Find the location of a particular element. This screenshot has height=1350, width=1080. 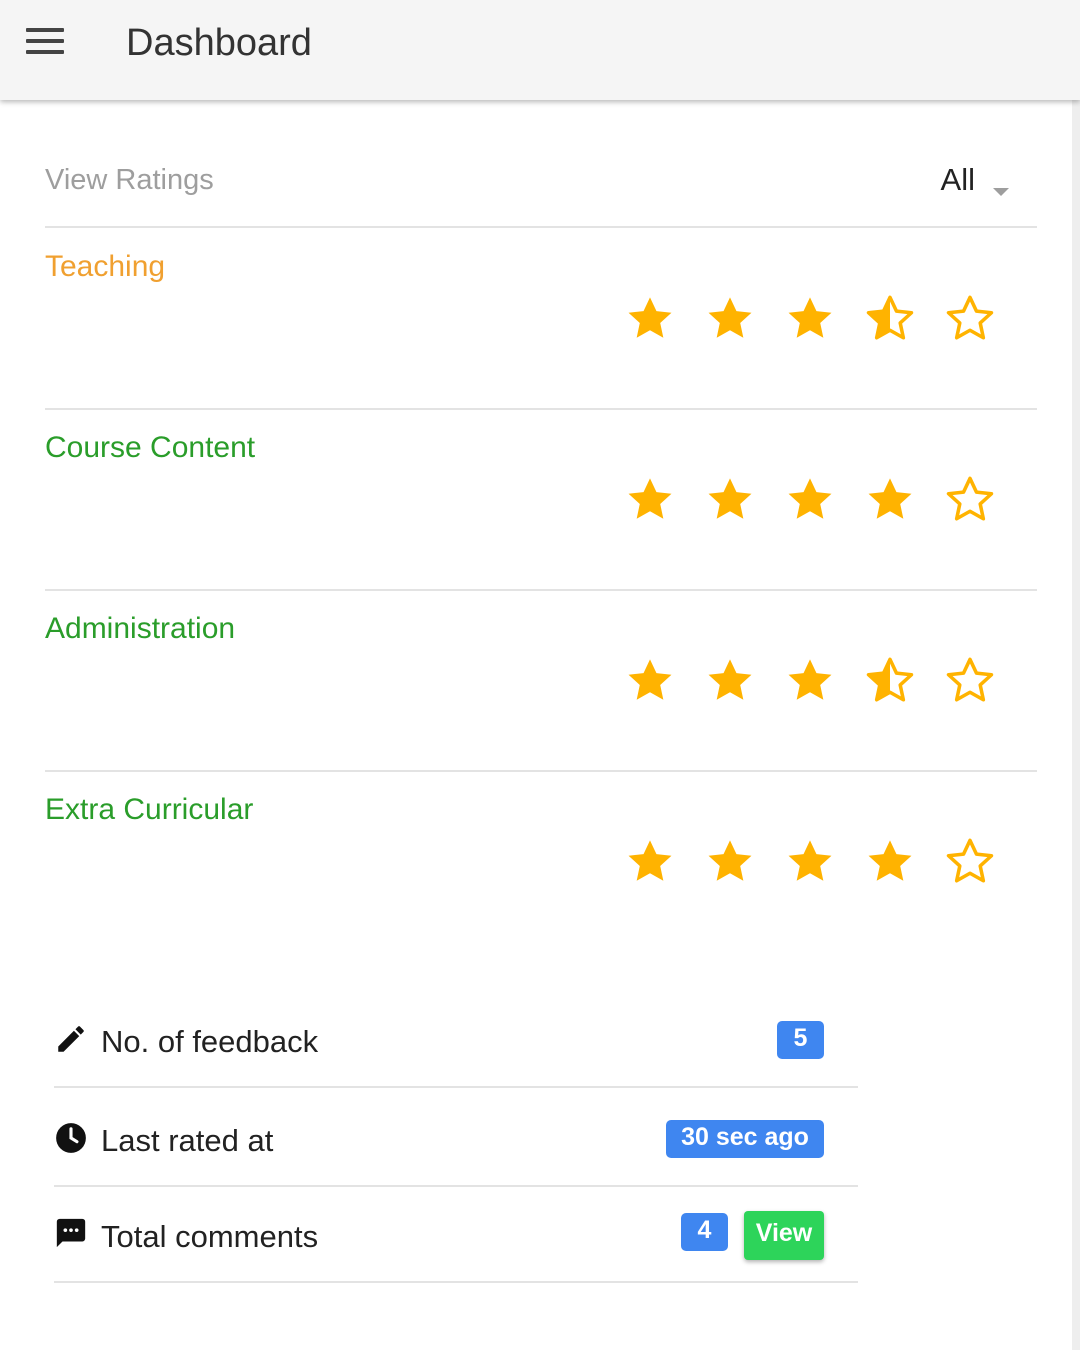

feedback-count-badge: 5 is located at coordinates (800, 1040).